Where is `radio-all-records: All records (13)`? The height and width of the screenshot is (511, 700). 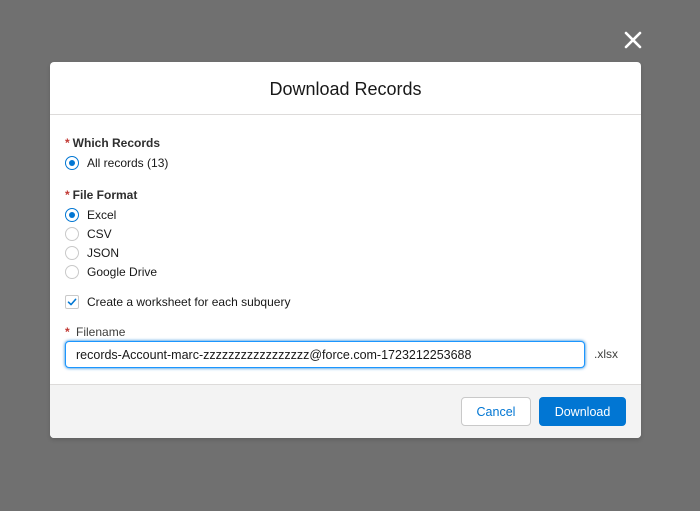
radio-all-records: All records (13) is located at coordinates (116, 163).